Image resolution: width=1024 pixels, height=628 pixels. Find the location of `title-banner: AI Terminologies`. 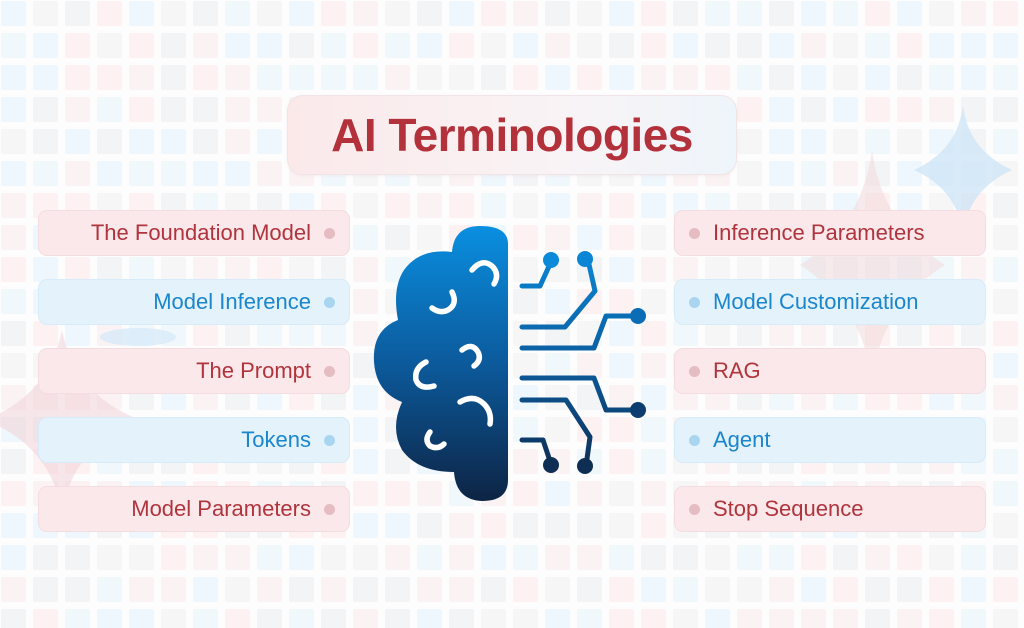

title-banner: AI Terminologies is located at coordinates (512, 135).